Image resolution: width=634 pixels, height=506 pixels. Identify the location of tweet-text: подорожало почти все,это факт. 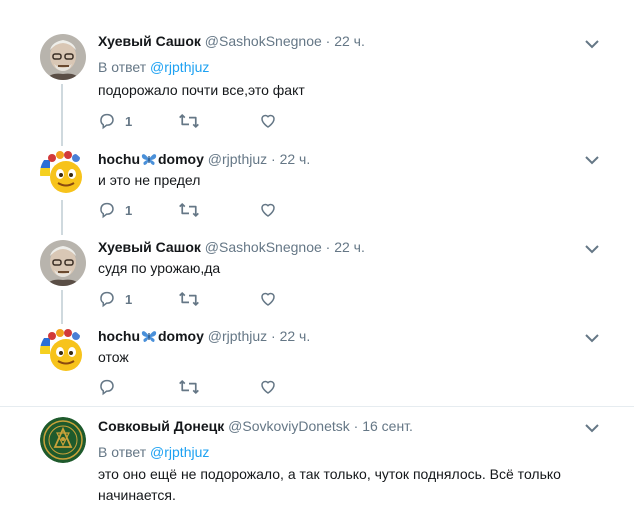
(201, 90).